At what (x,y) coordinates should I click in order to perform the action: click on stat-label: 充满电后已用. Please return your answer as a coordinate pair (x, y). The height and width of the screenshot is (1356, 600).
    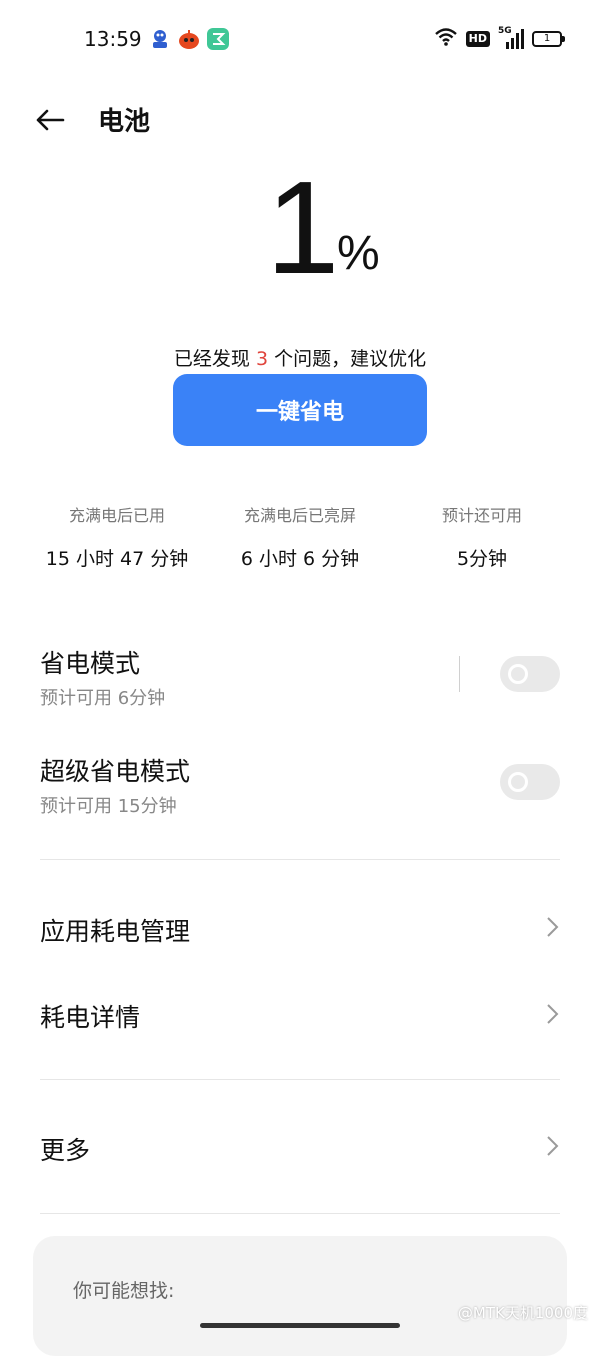
    Looking at the image, I should click on (116, 515).